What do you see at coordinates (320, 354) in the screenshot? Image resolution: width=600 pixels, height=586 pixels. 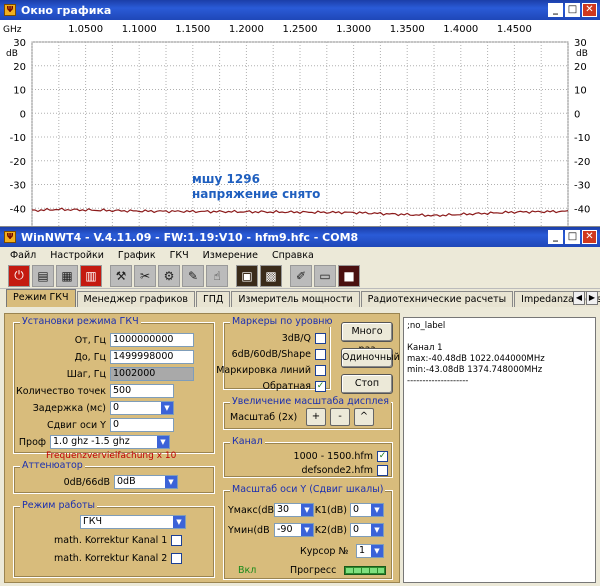 I see `marker-6db-checkbox` at bounding box center [320, 354].